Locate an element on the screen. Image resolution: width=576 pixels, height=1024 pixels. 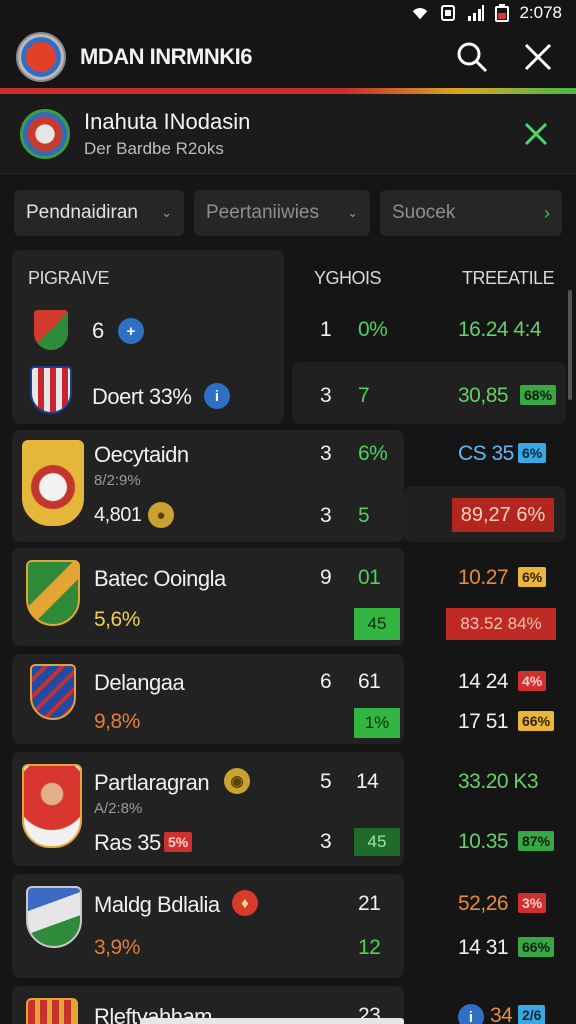
win-rate: 12 is located at coordinates (369, 947).